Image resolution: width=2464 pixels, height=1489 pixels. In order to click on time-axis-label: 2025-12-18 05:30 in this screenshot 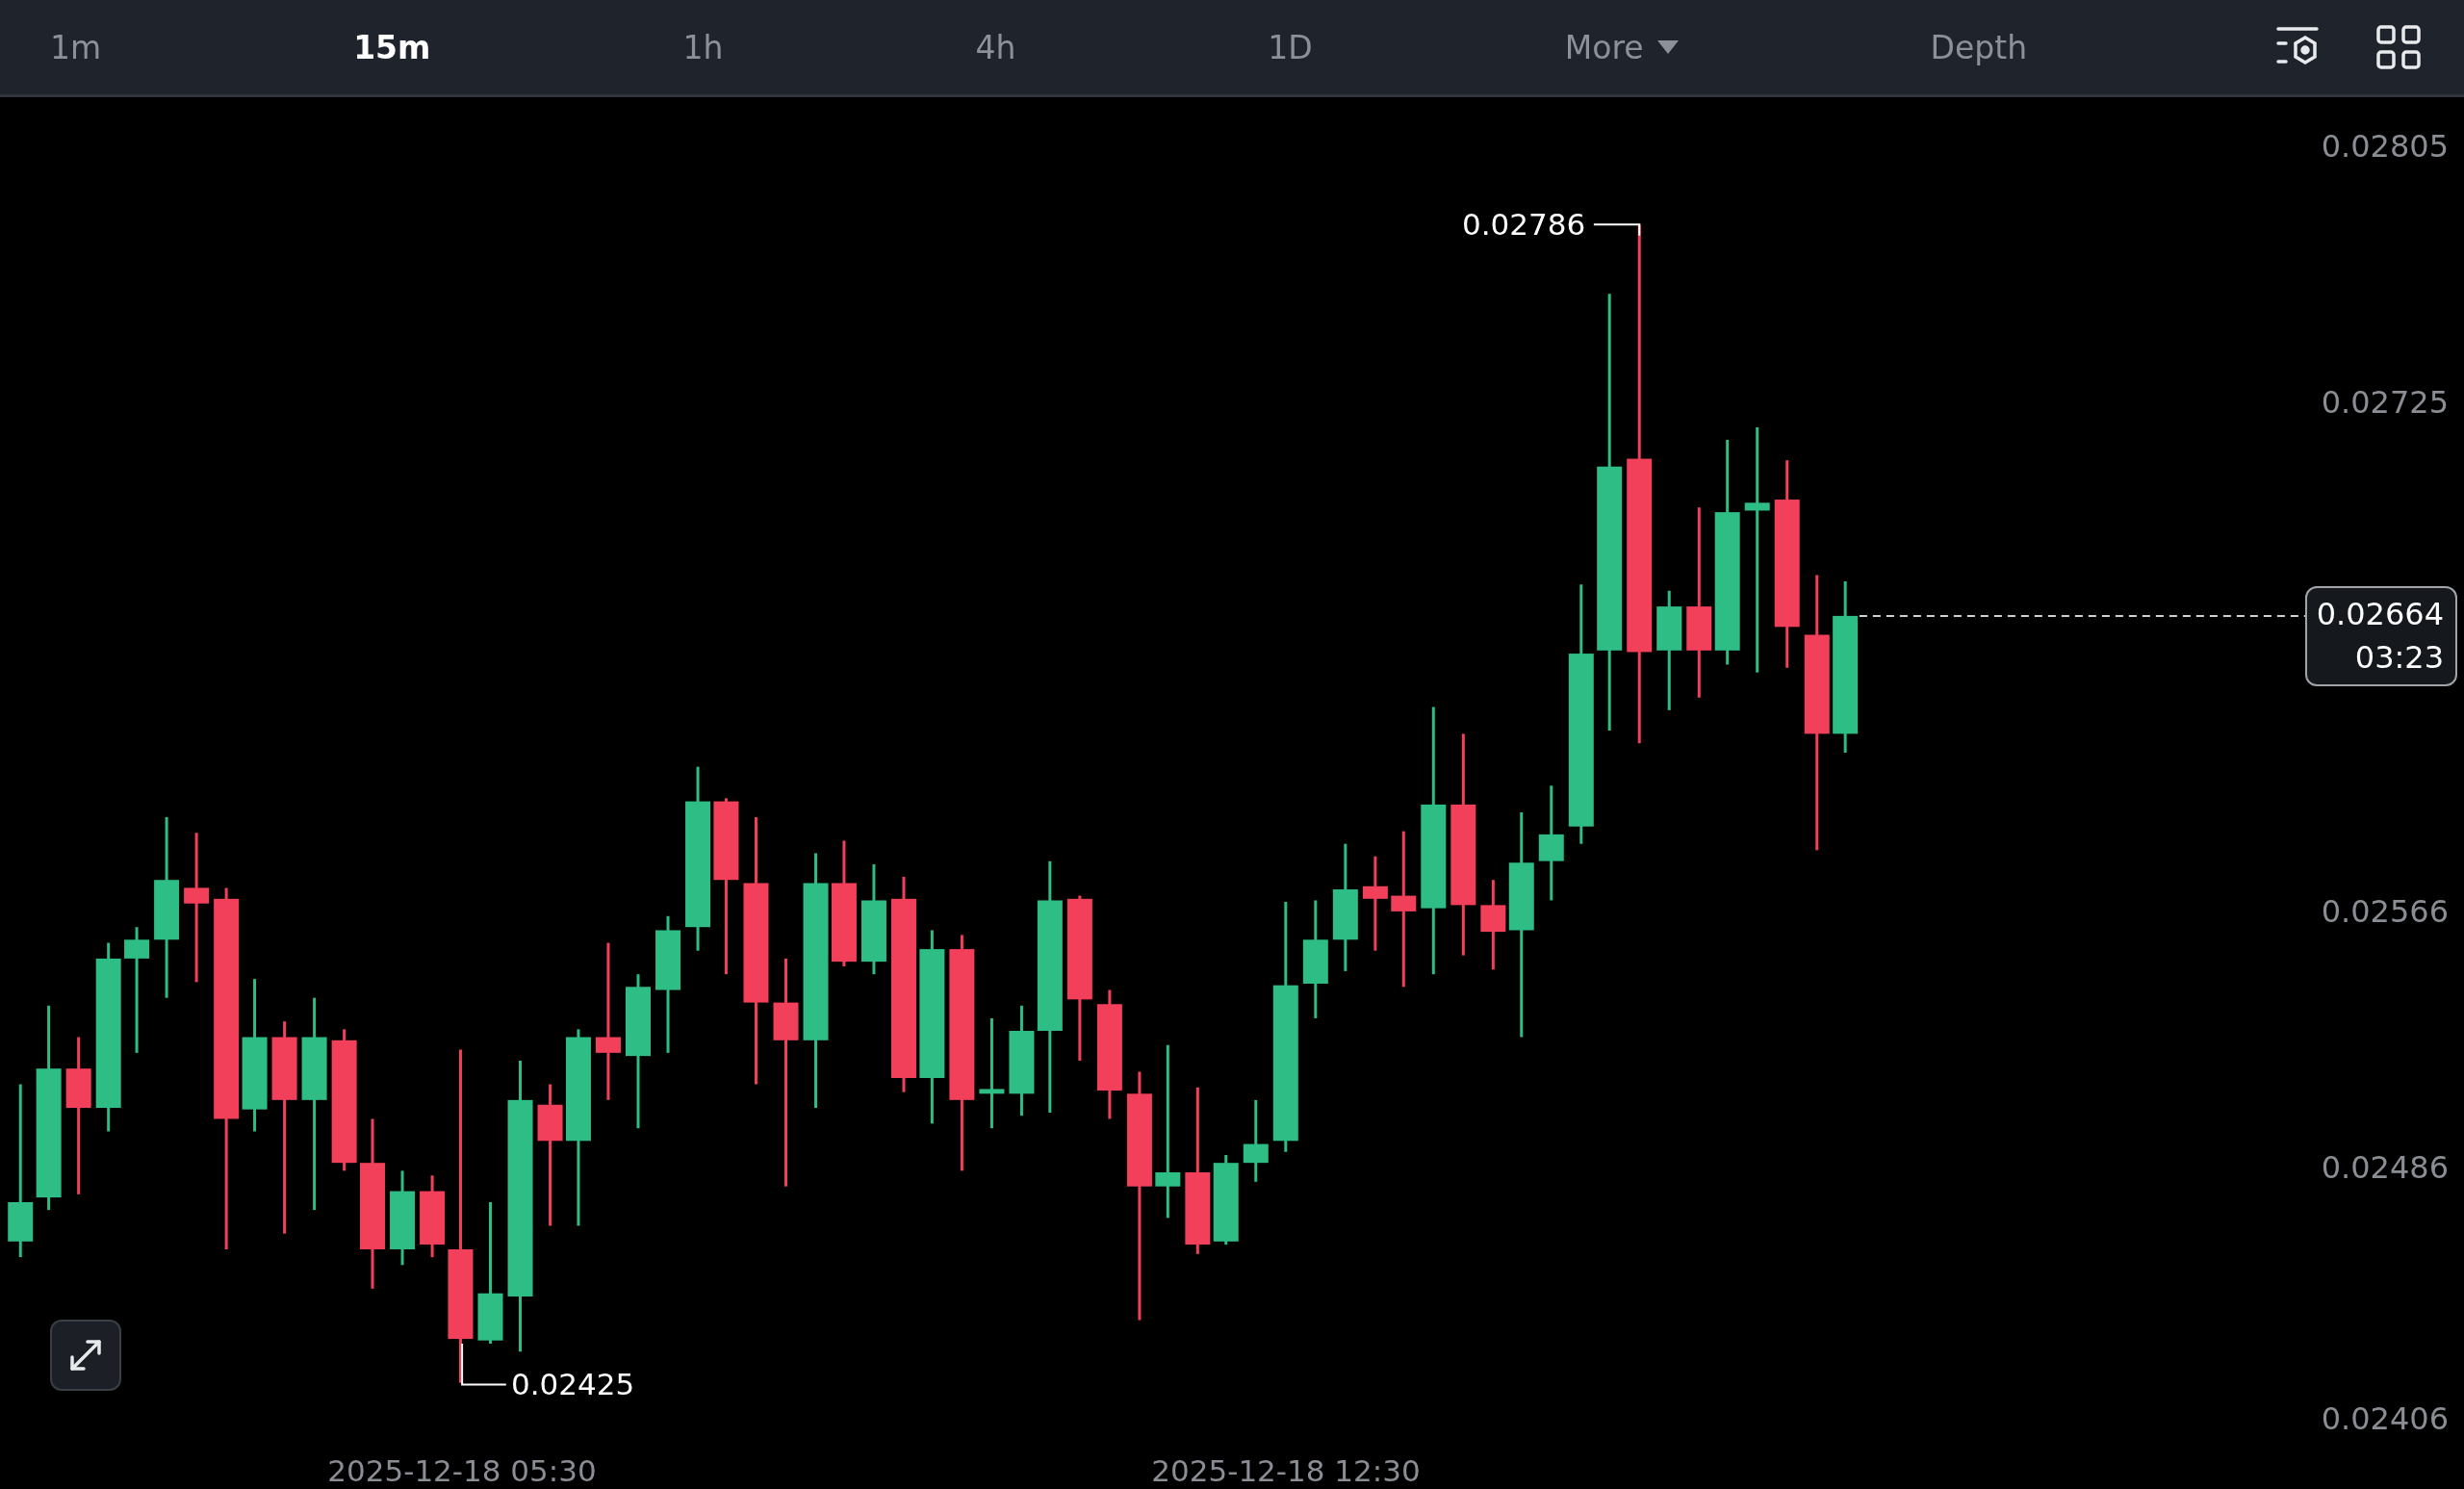, I will do `click(462, 1470)`.